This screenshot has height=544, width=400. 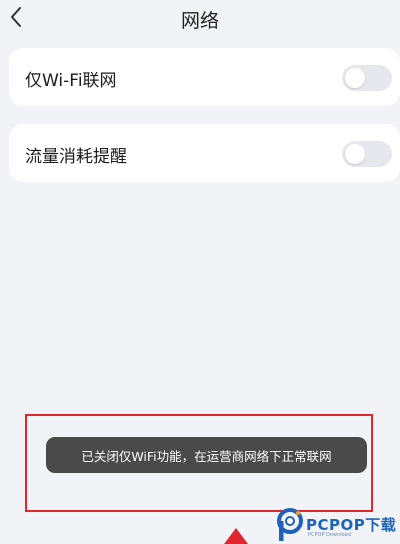 I want to click on page-title: 网络, so click(x=199, y=21).